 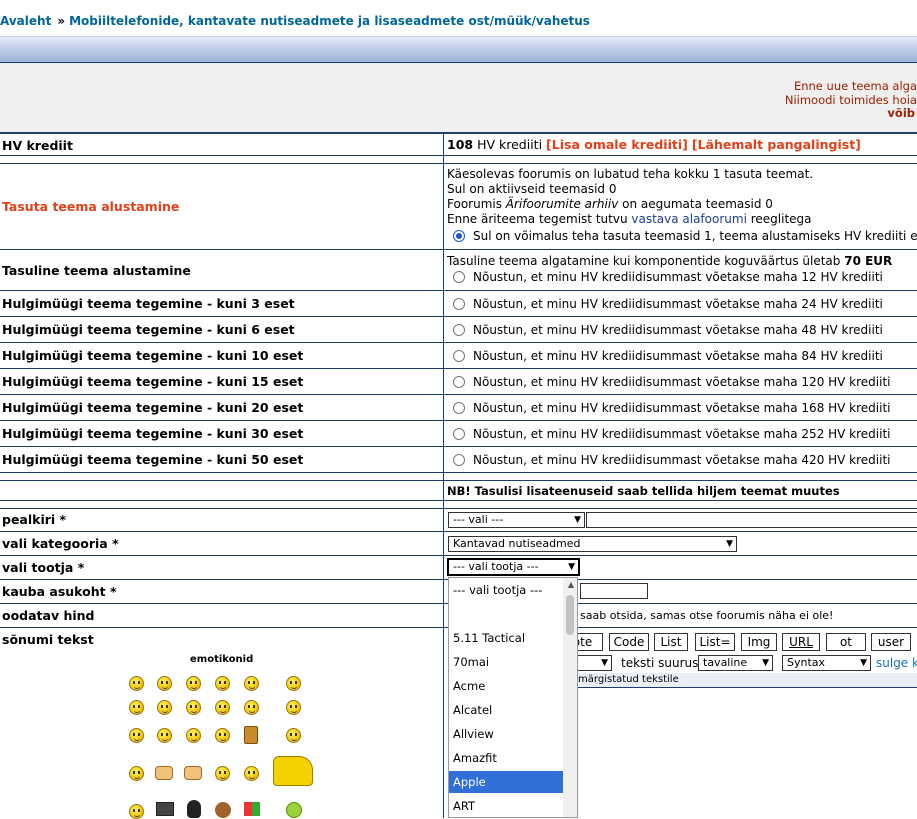 What do you see at coordinates (136, 811) in the screenshot?
I see `sleepy-icon` at bounding box center [136, 811].